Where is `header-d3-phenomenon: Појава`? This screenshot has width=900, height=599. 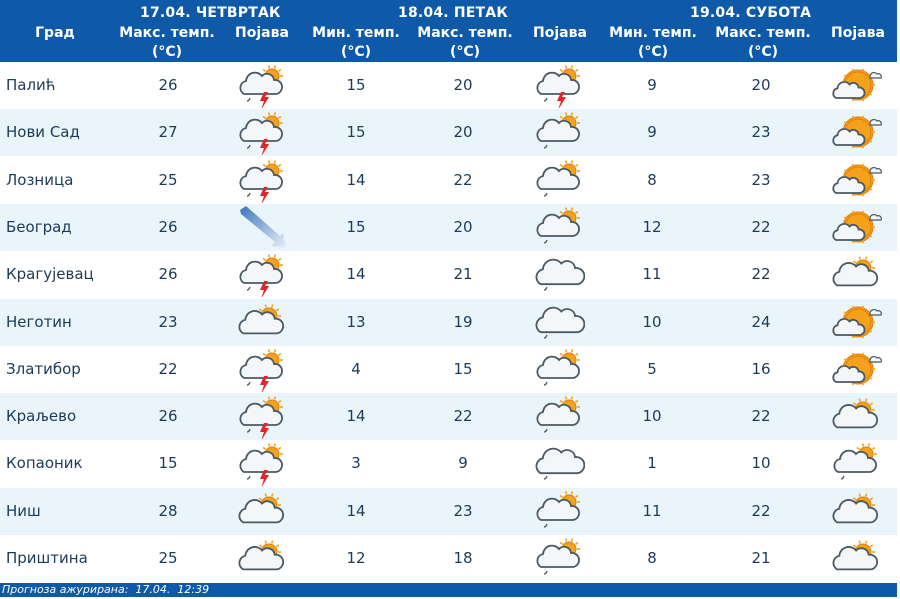 header-d3-phenomenon: Појава is located at coordinates (858, 33).